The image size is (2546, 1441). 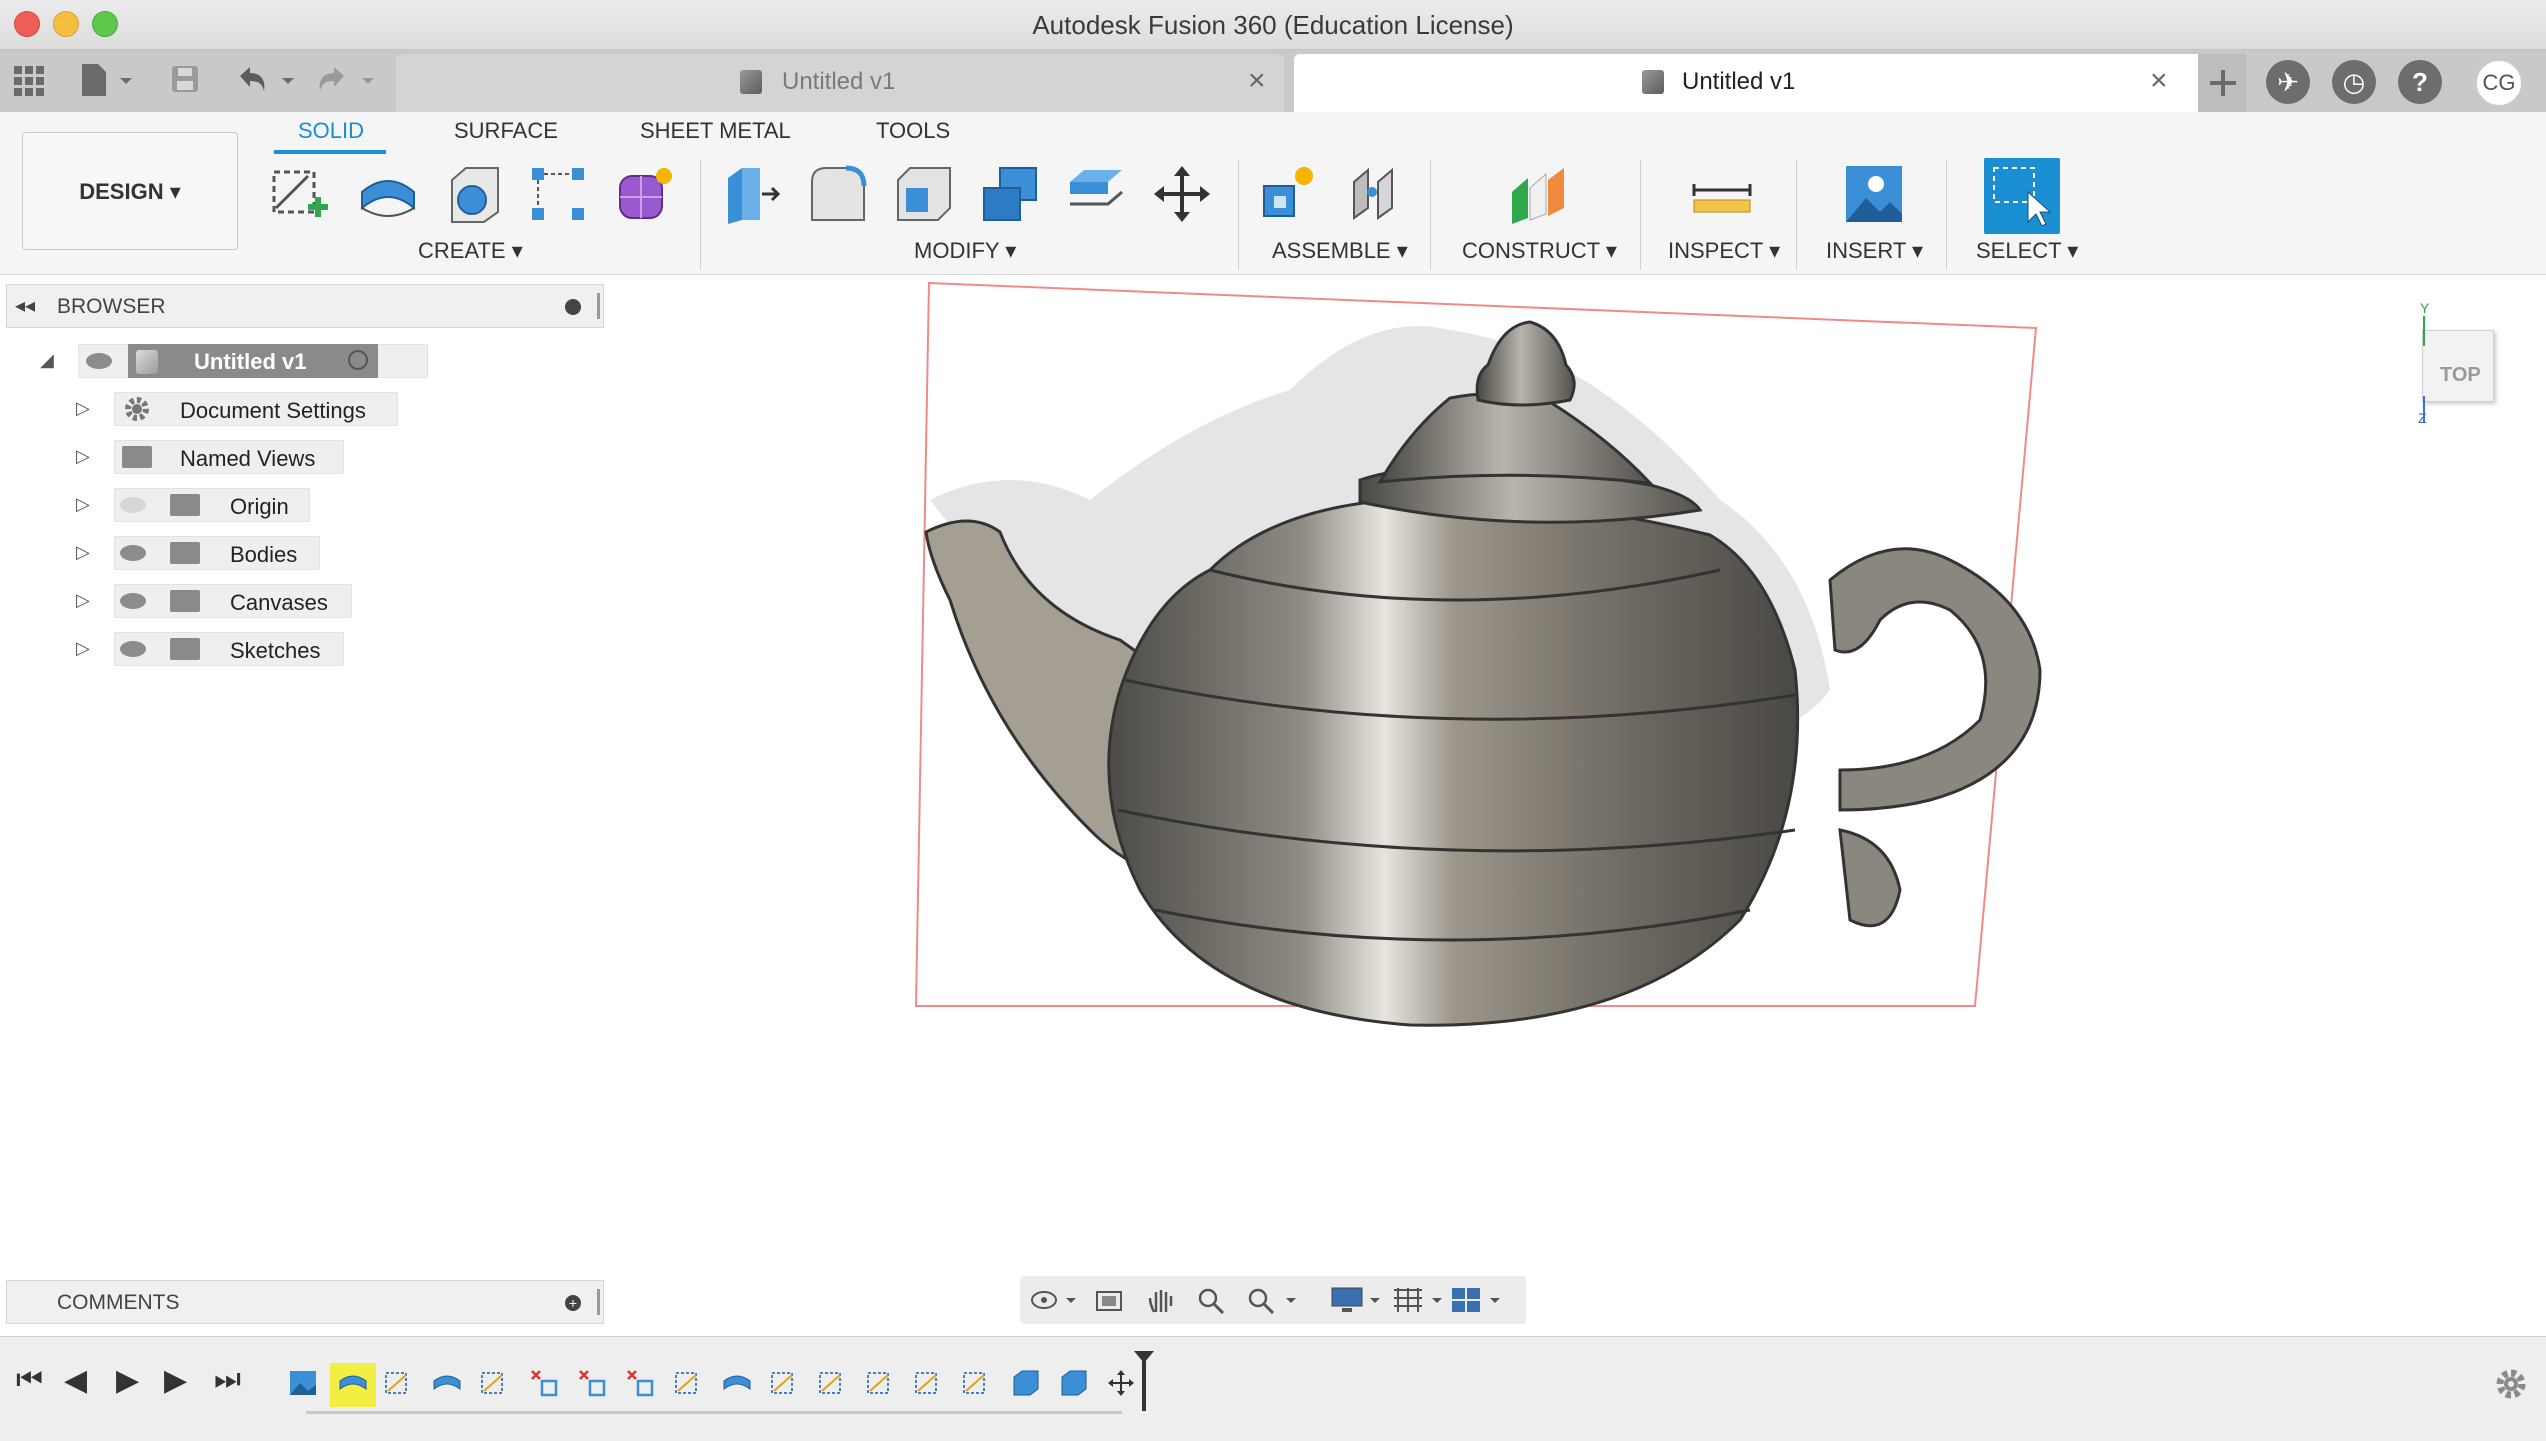 I want to click on tree-item-sketches: ▷ Sketches, so click(x=240, y=649).